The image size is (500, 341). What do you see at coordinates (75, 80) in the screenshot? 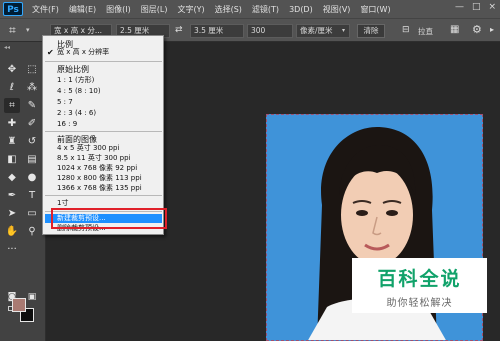
I see `menu-item-ratio-1-1: 1 : 1 (方形)` at bounding box center [75, 80].